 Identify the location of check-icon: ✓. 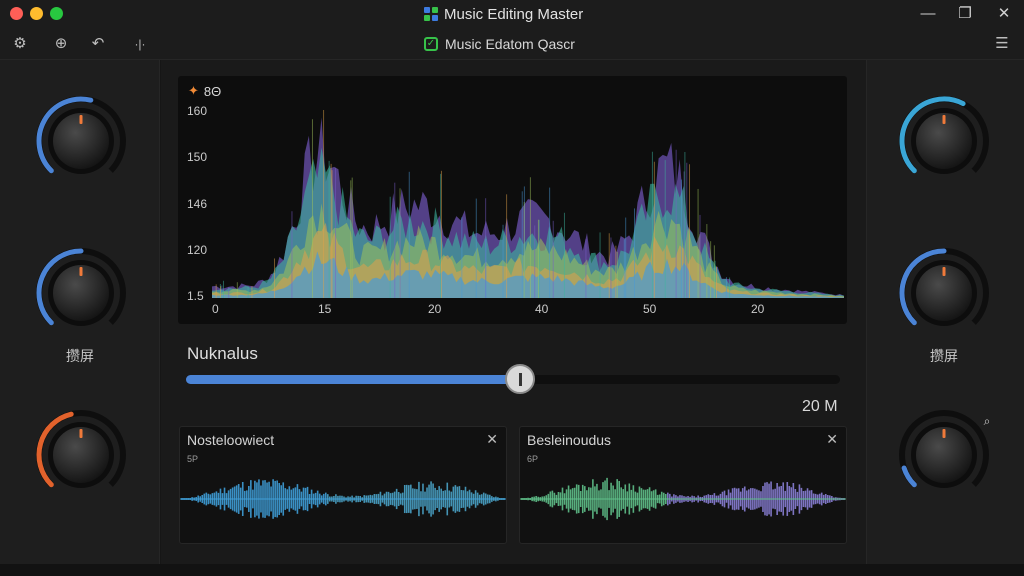
(431, 44).